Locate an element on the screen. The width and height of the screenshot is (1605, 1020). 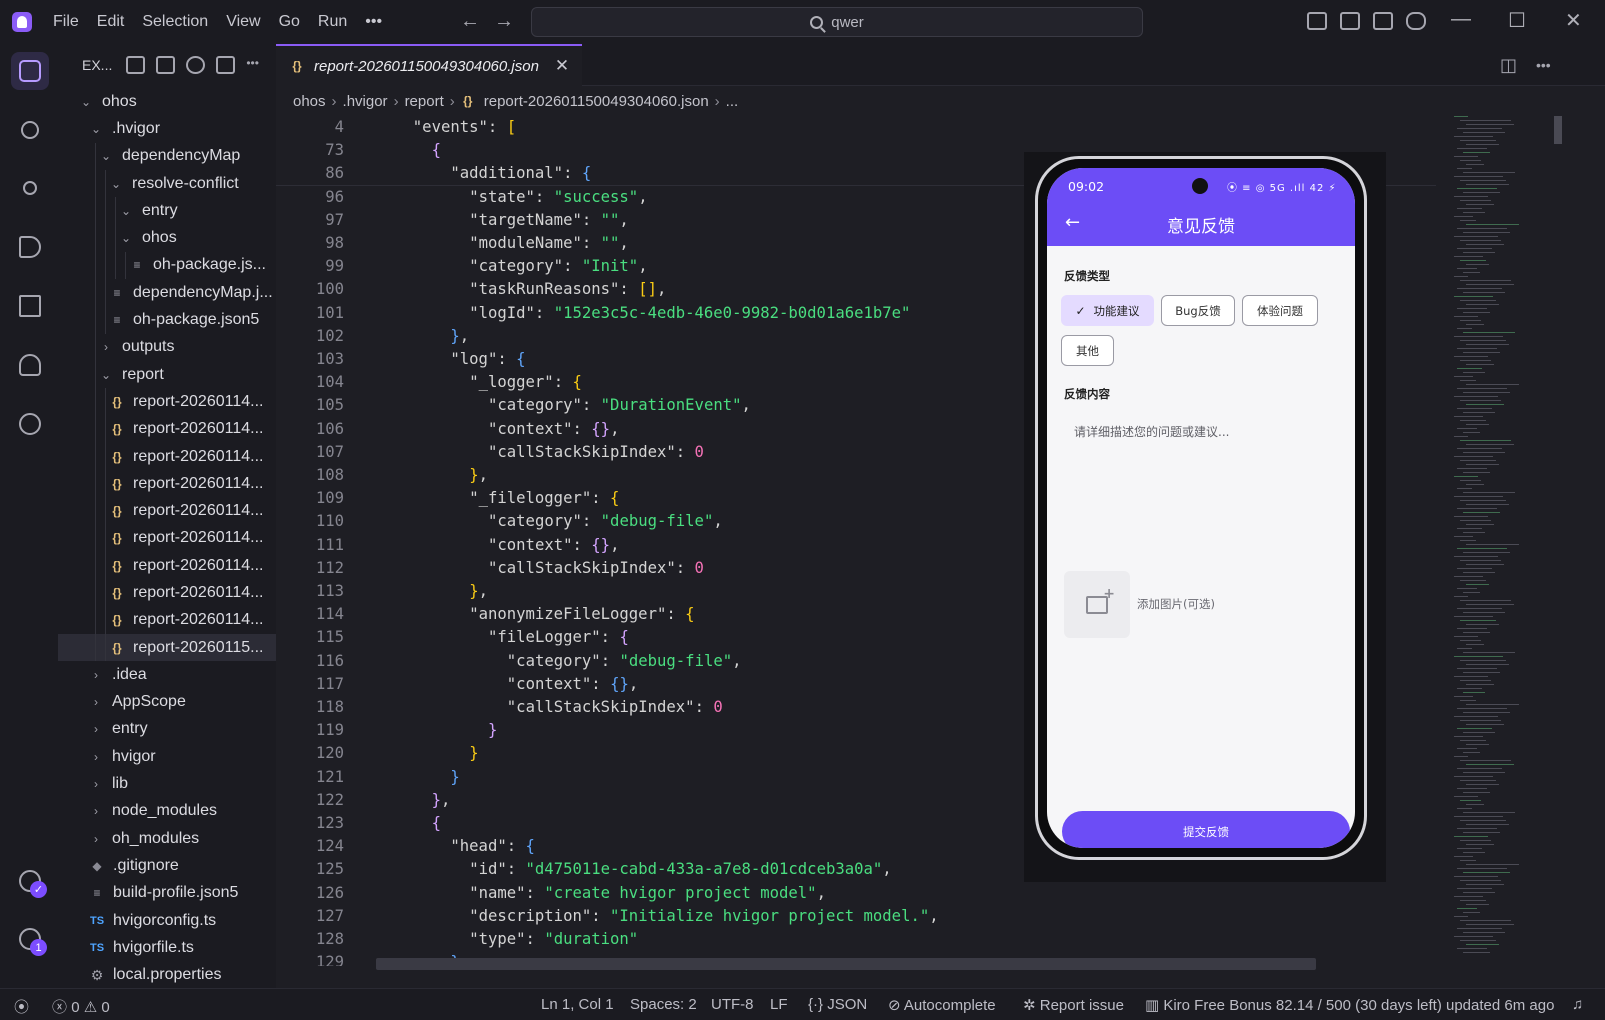
tree-item: ⌄ entry is located at coordinates (167, 211).